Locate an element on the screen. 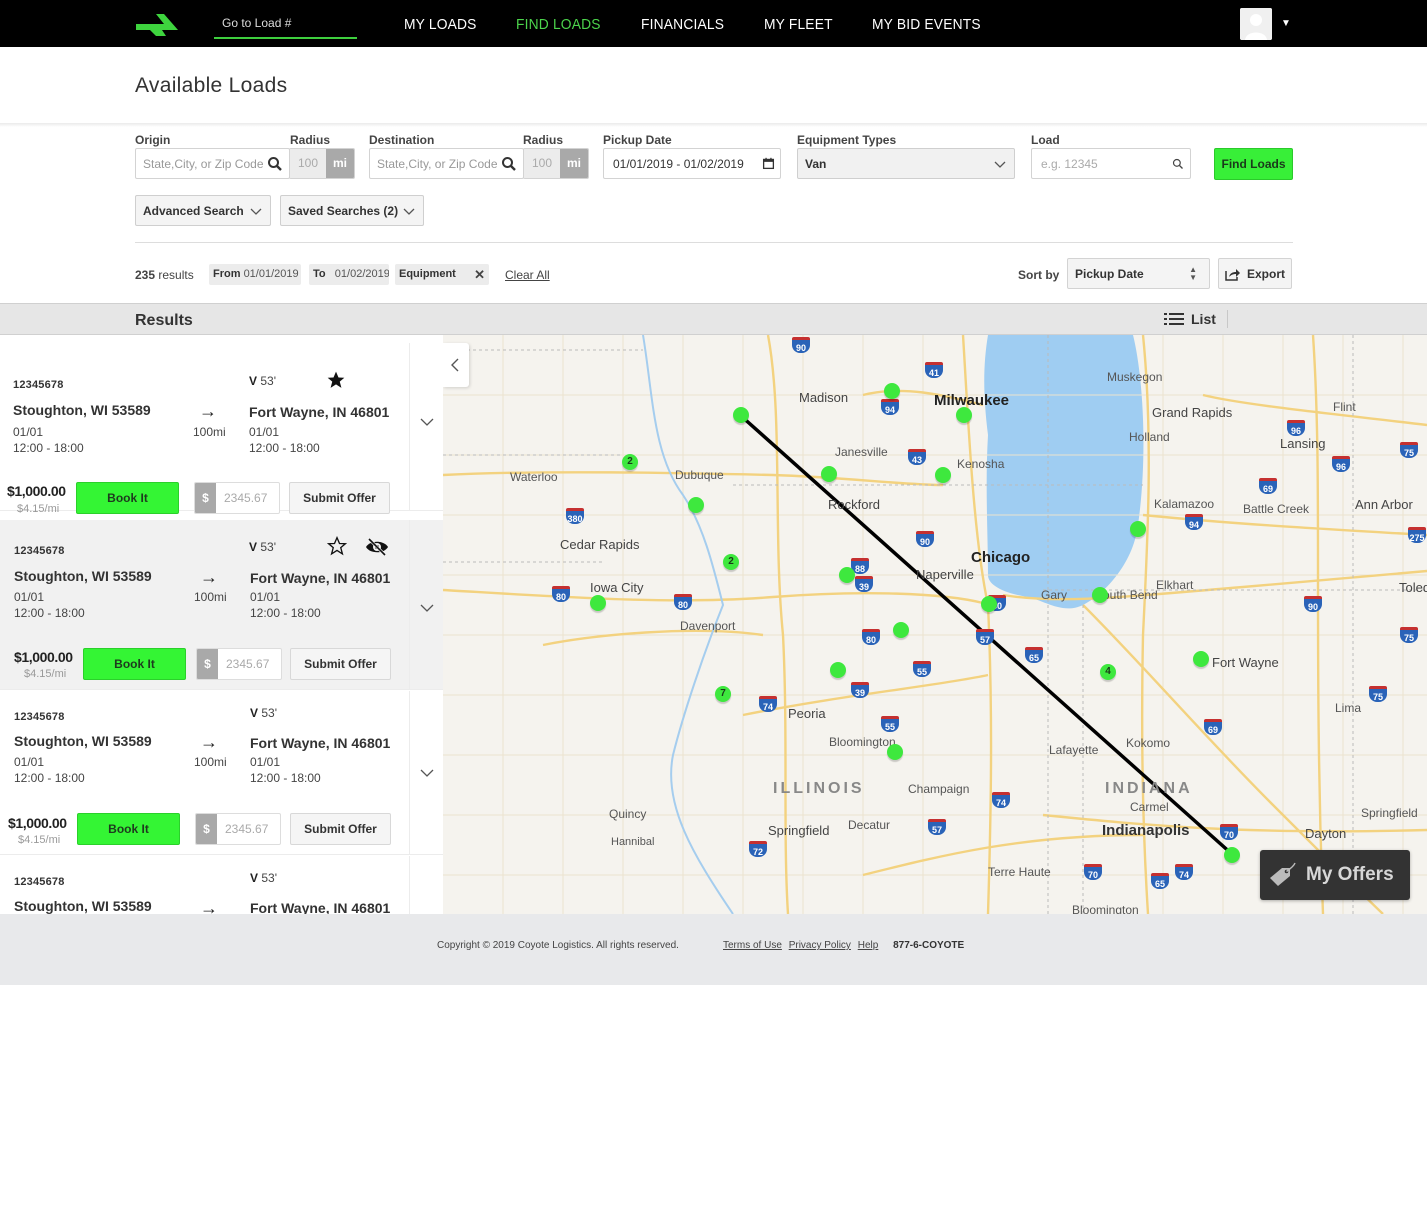 The width and height of the screenshot is (1427, 1218). hide-eye-icon is located at coordinates (377, 547).